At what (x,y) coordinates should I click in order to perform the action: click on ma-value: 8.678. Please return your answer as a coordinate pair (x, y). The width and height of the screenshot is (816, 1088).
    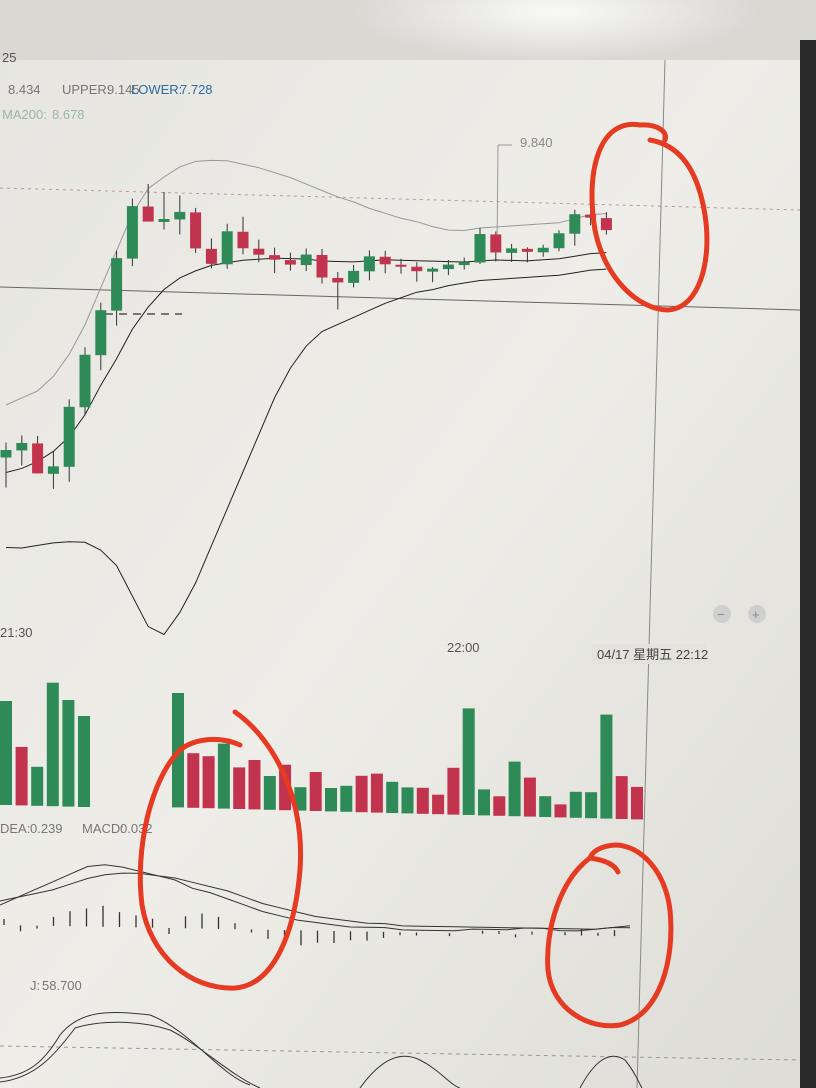
    Looking at the image, I should click on (68, 114).